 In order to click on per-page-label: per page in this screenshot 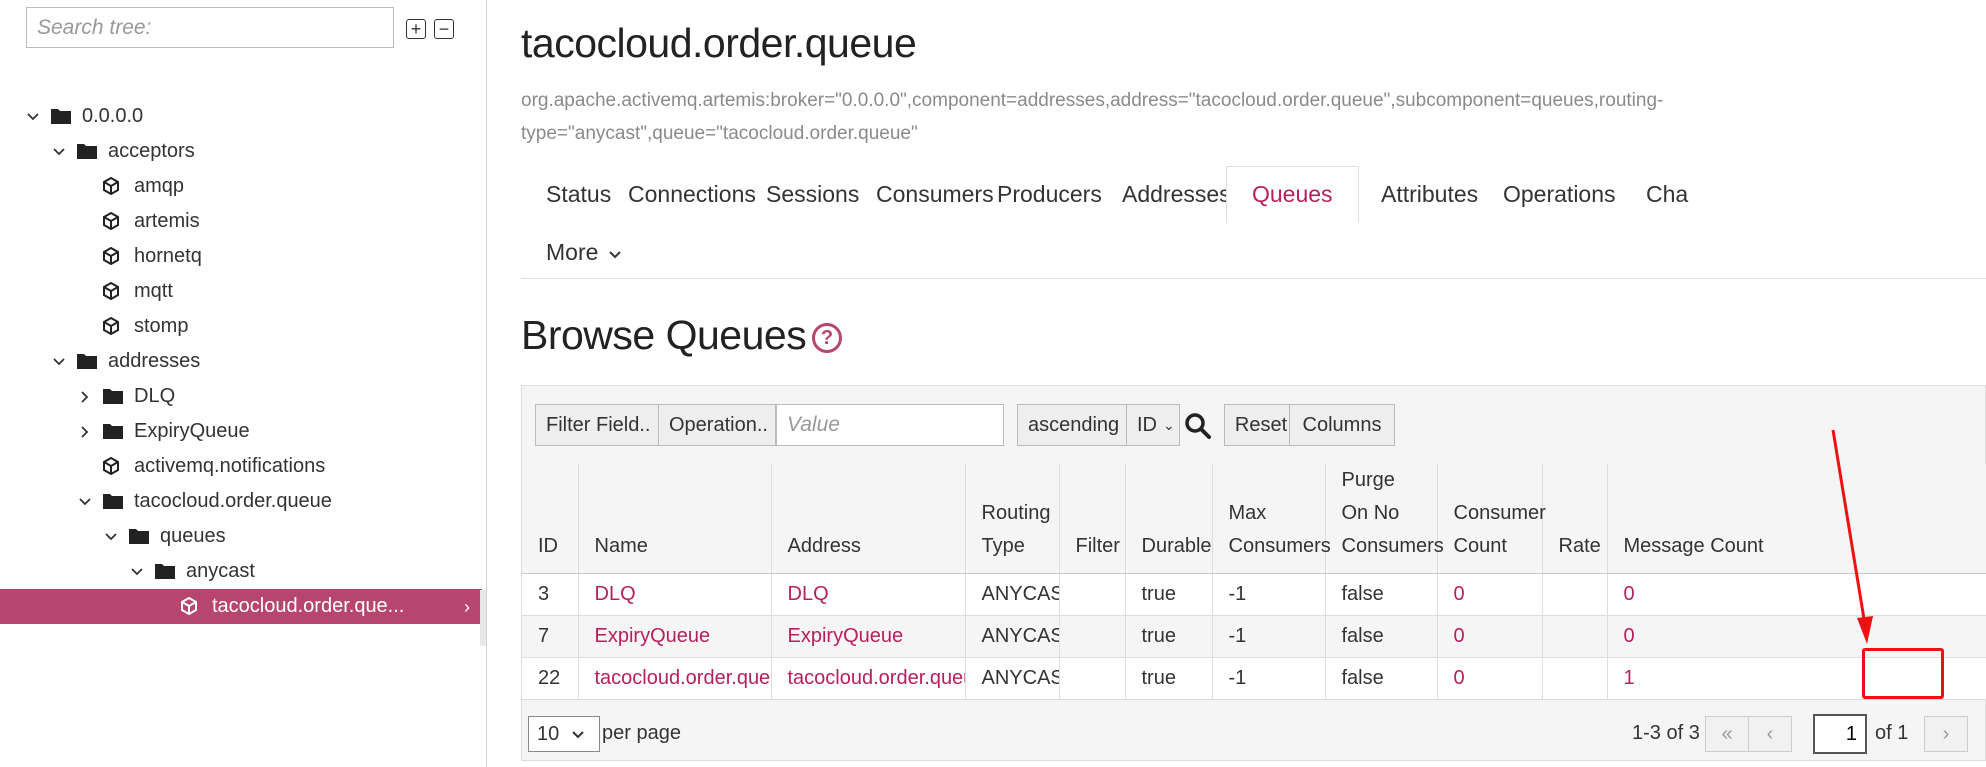, I will do `click(641, 733)`.